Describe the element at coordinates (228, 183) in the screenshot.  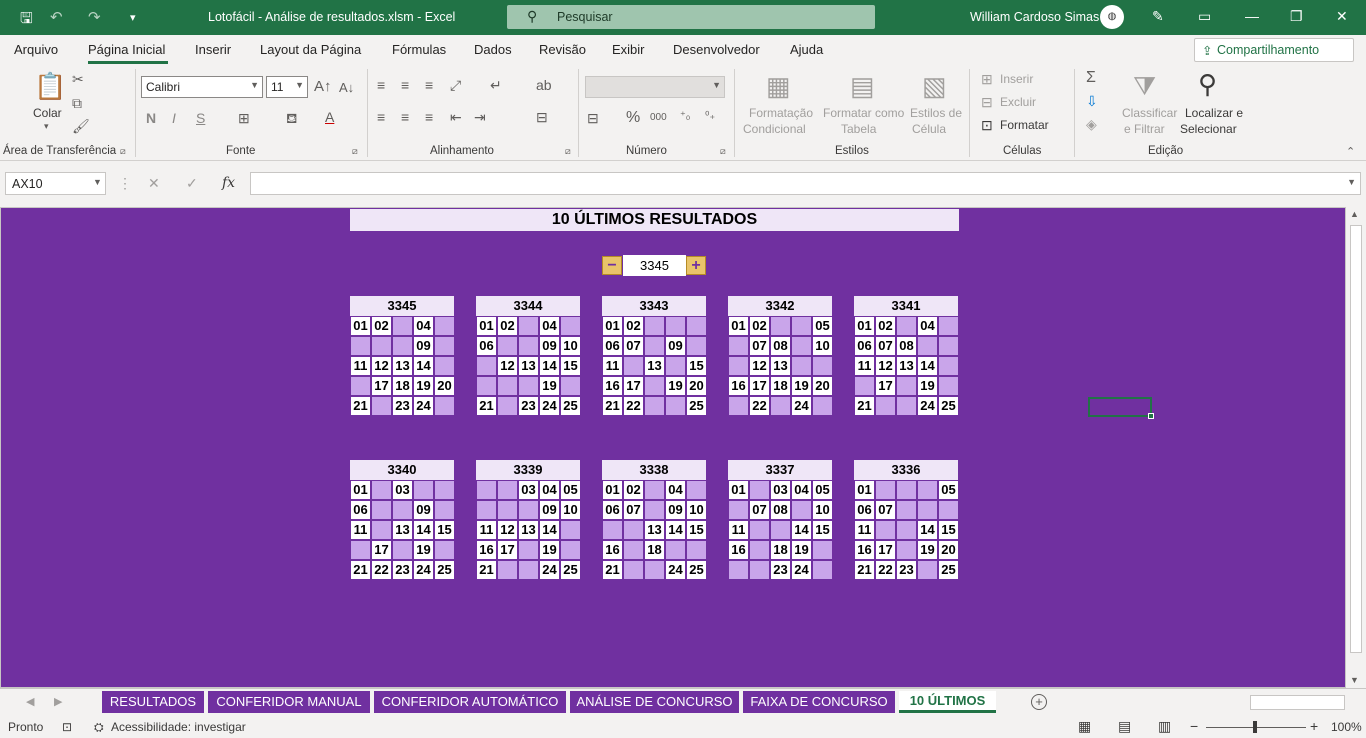
I see `insert-function-button: fx` at that location.